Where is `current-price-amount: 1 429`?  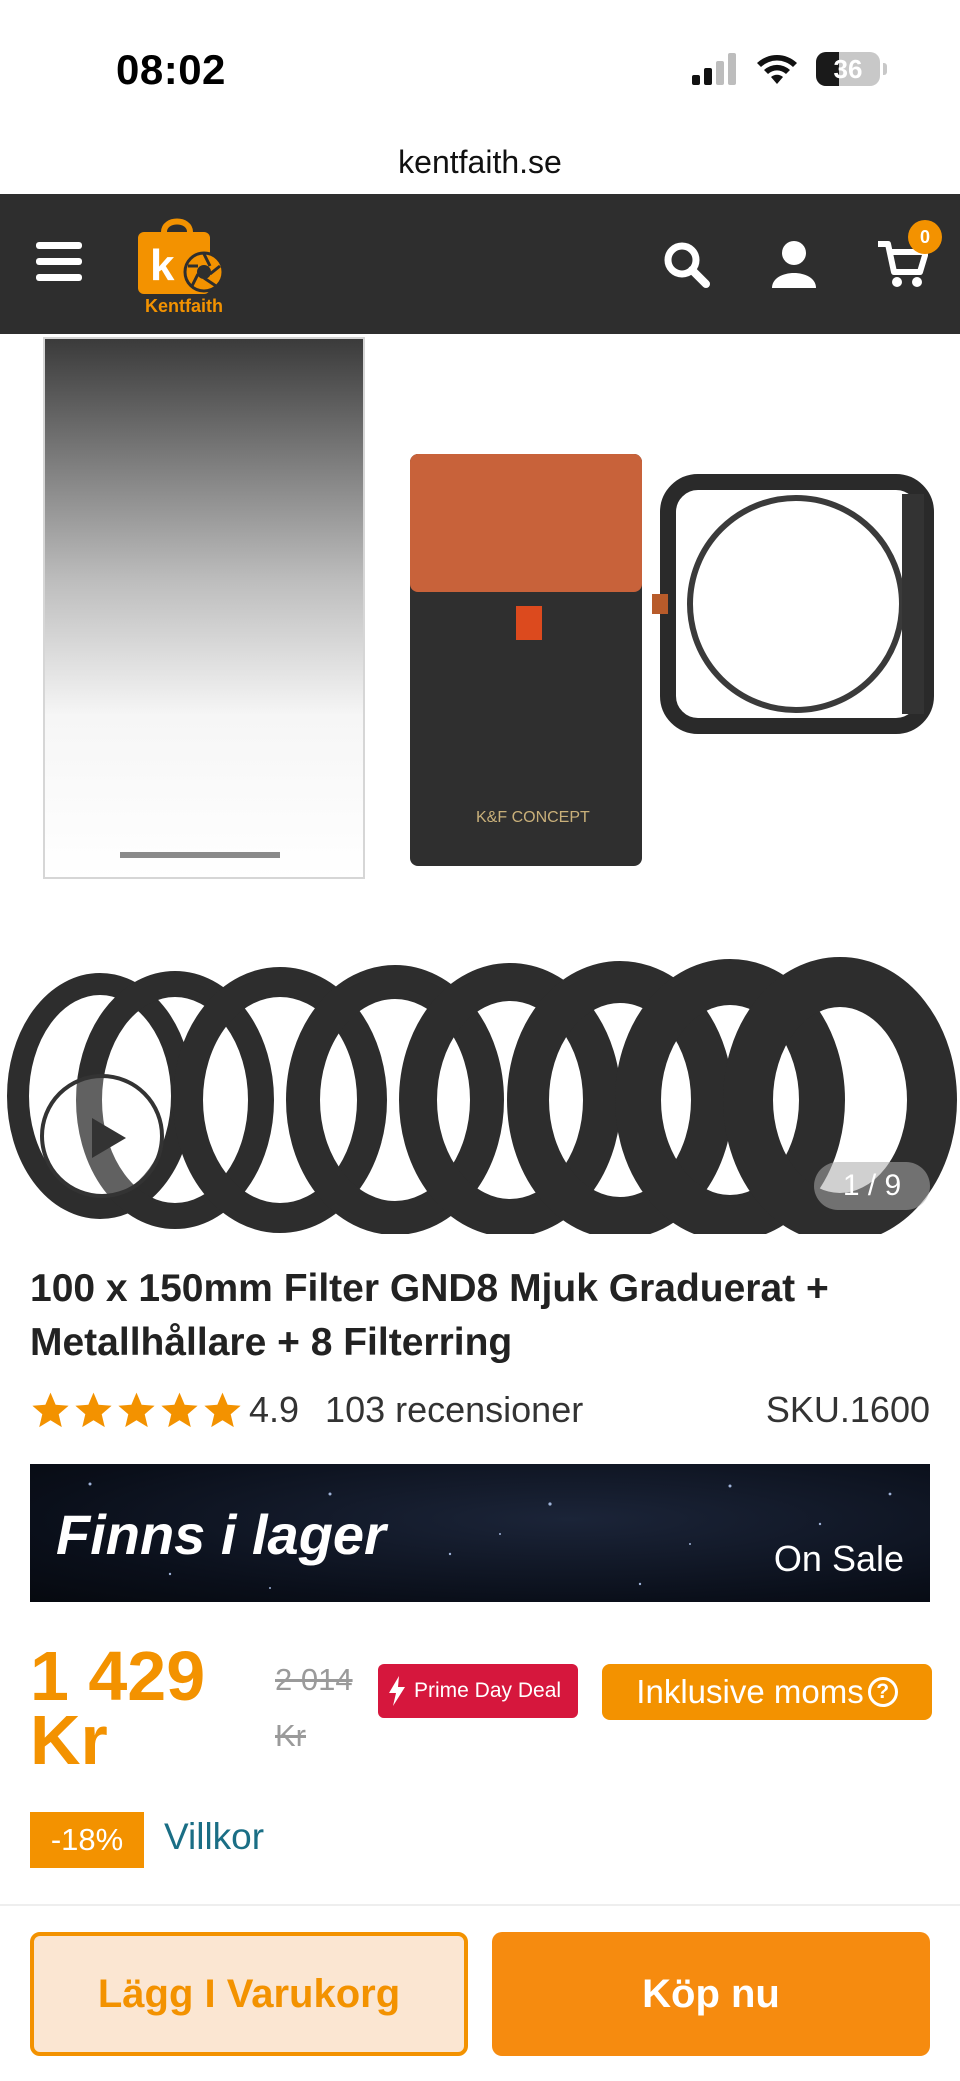 current-price-amount: 1 429 is located at coordinates (118, 1676).